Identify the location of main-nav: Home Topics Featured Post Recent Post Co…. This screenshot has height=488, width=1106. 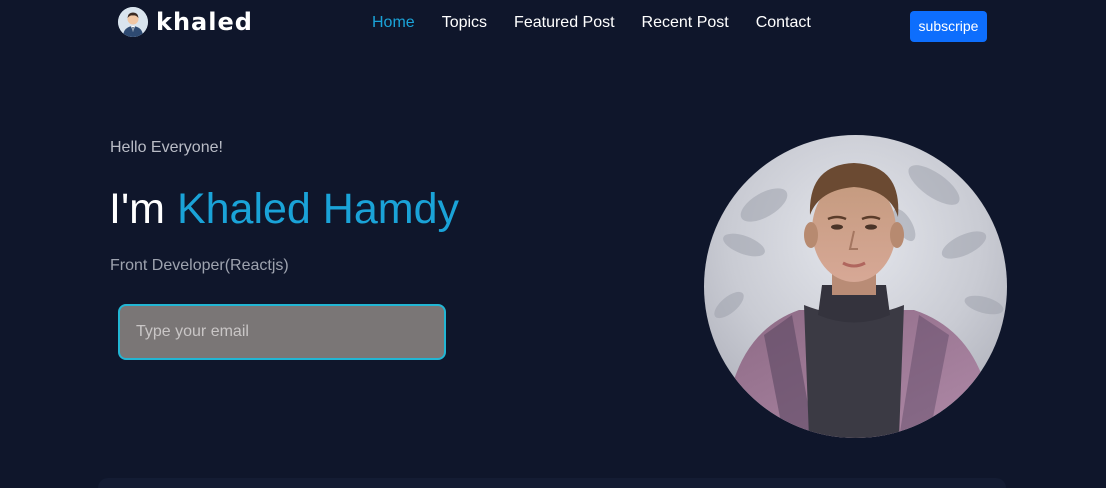
(605, 23).